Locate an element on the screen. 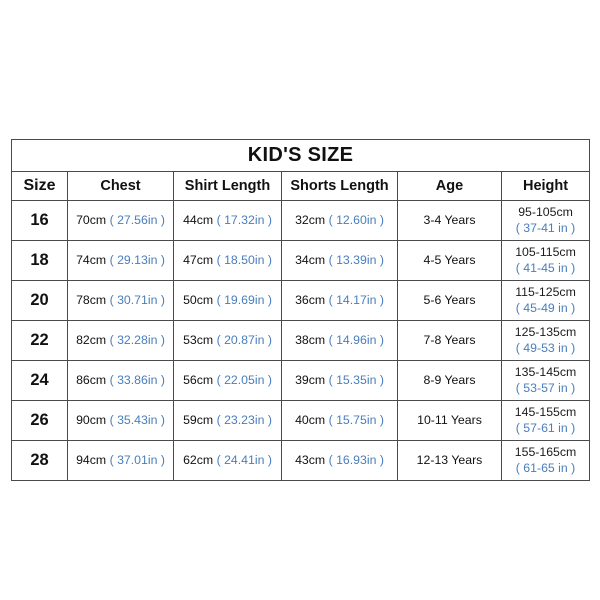  height-cm: 125-135cm is located at coordinates (545, 332).